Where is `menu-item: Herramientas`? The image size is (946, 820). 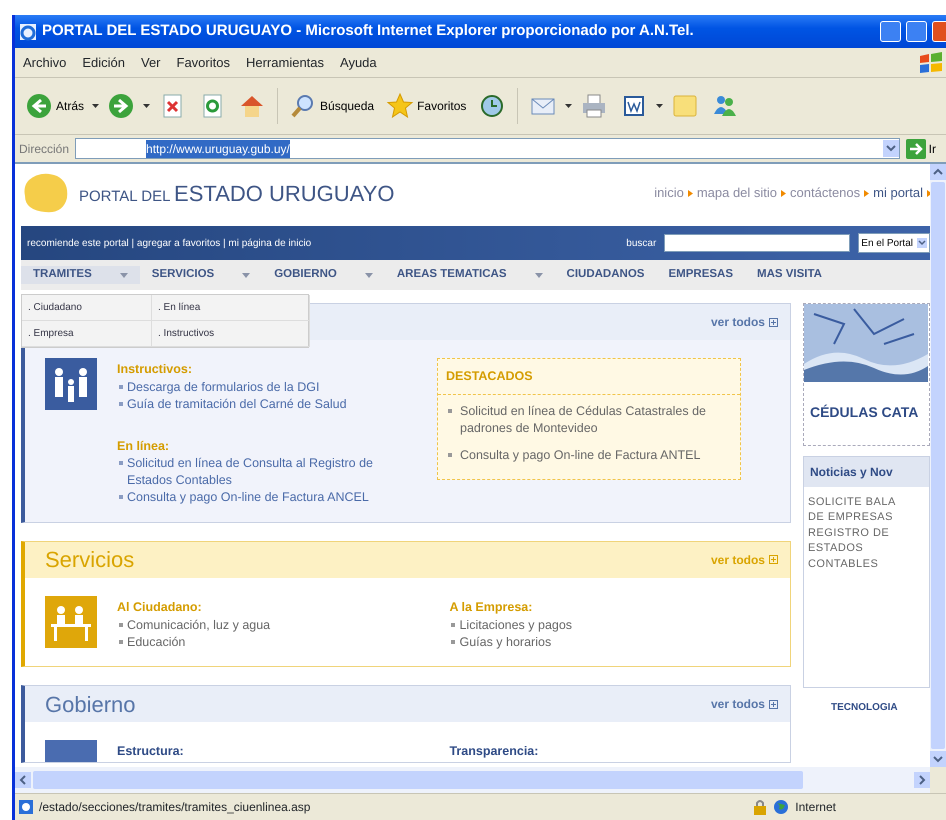
menu-item: Herramientas is located at coordinates (285, 62).